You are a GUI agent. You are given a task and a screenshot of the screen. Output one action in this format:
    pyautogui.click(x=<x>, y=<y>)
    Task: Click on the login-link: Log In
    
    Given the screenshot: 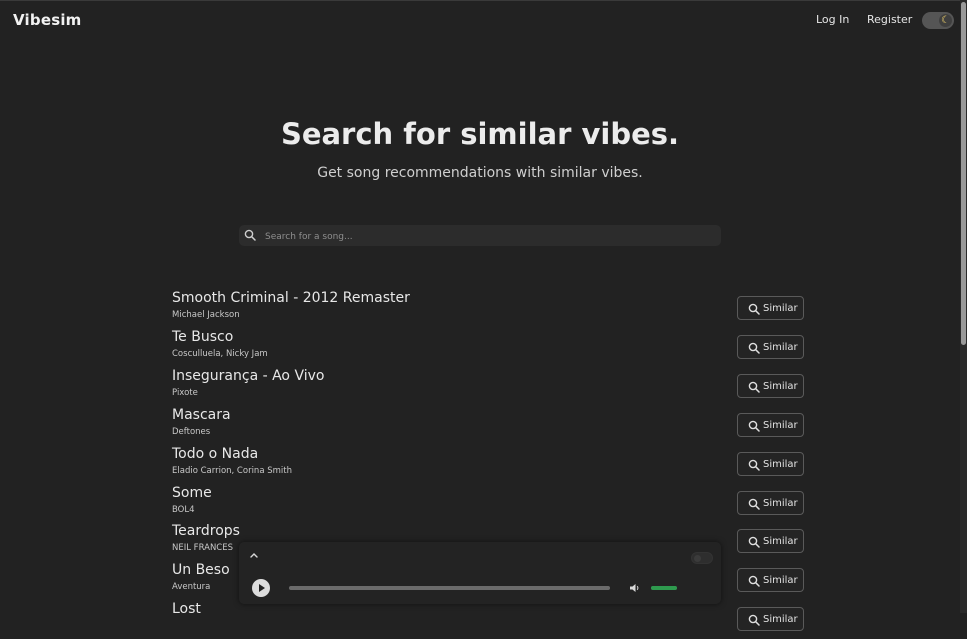 What is the action you would take?
    pyautogui.click(x=832, y=19)
    